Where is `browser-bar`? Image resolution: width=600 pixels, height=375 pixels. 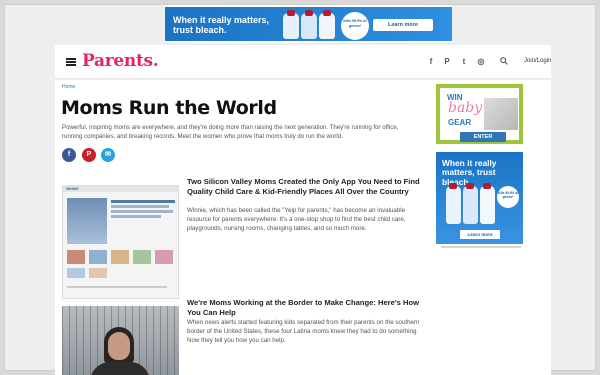
browser-bar is located at coordinates (120, 189).